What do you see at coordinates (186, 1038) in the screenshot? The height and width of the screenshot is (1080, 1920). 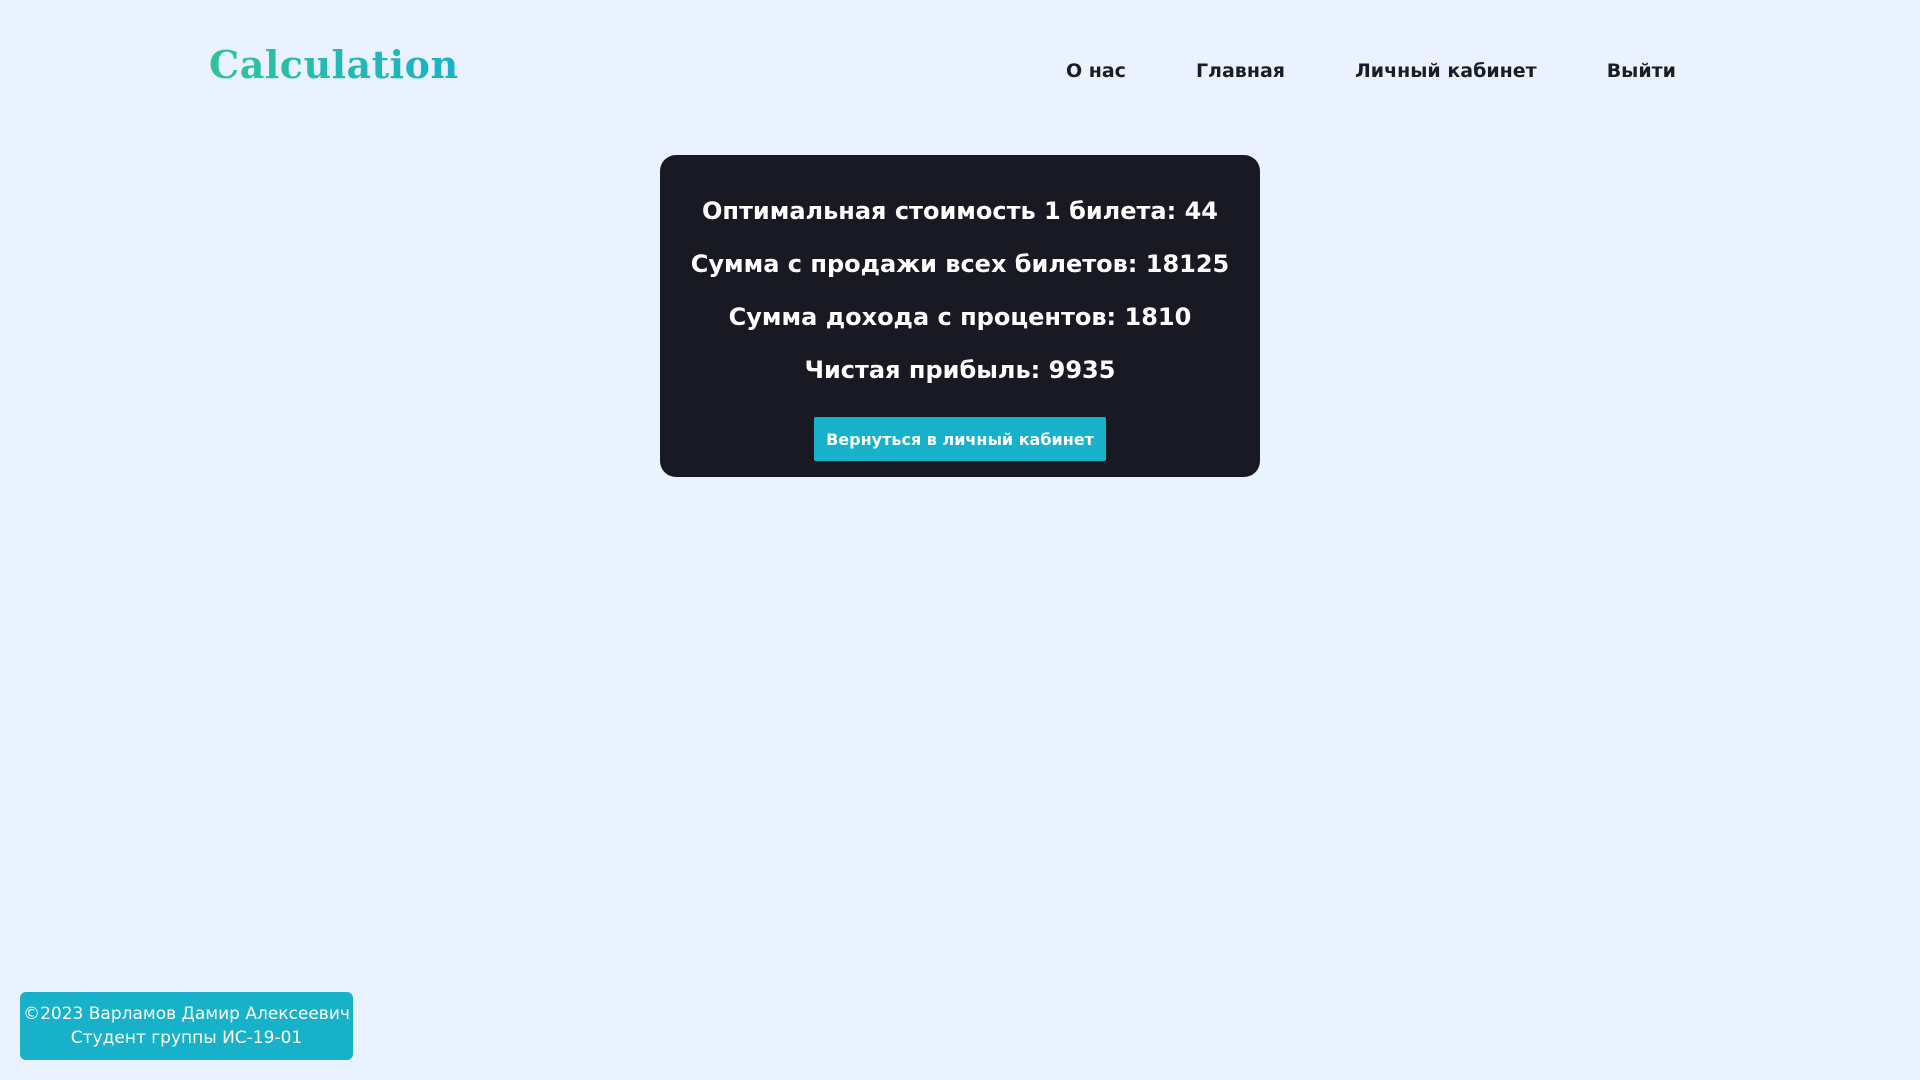 I see `footer-student-group: Студент группы ИС-19-01` at bounding box center [186, 1038].